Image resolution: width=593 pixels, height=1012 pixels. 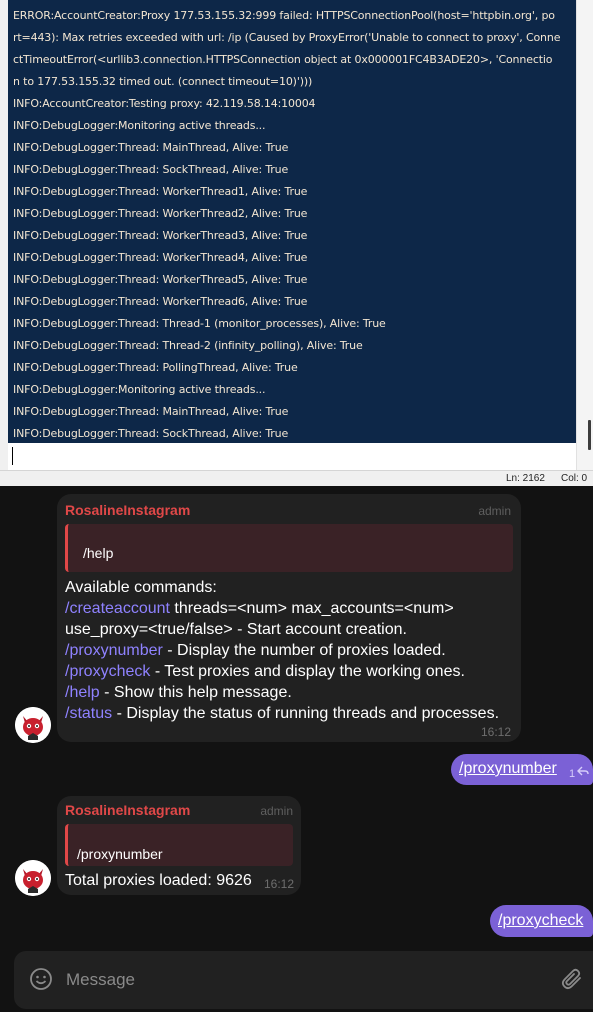 I want to click on command-link: /proxynumber, so click(x=114, y=650).